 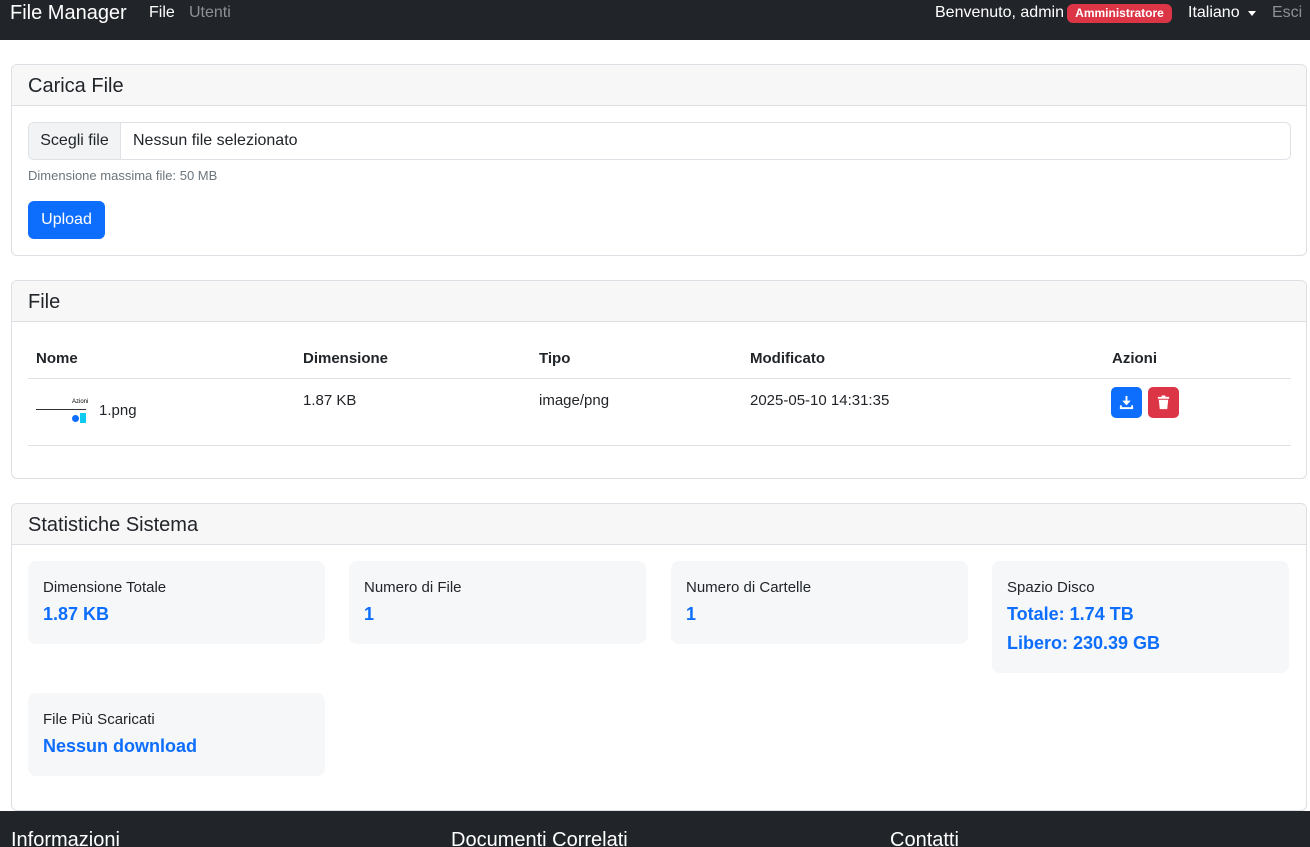 What do you see at coordinates (1084, 643) in the screenshot?
I see `disk-free-value: Libero: 230.39 GB` at bounding box center [1084, 643].